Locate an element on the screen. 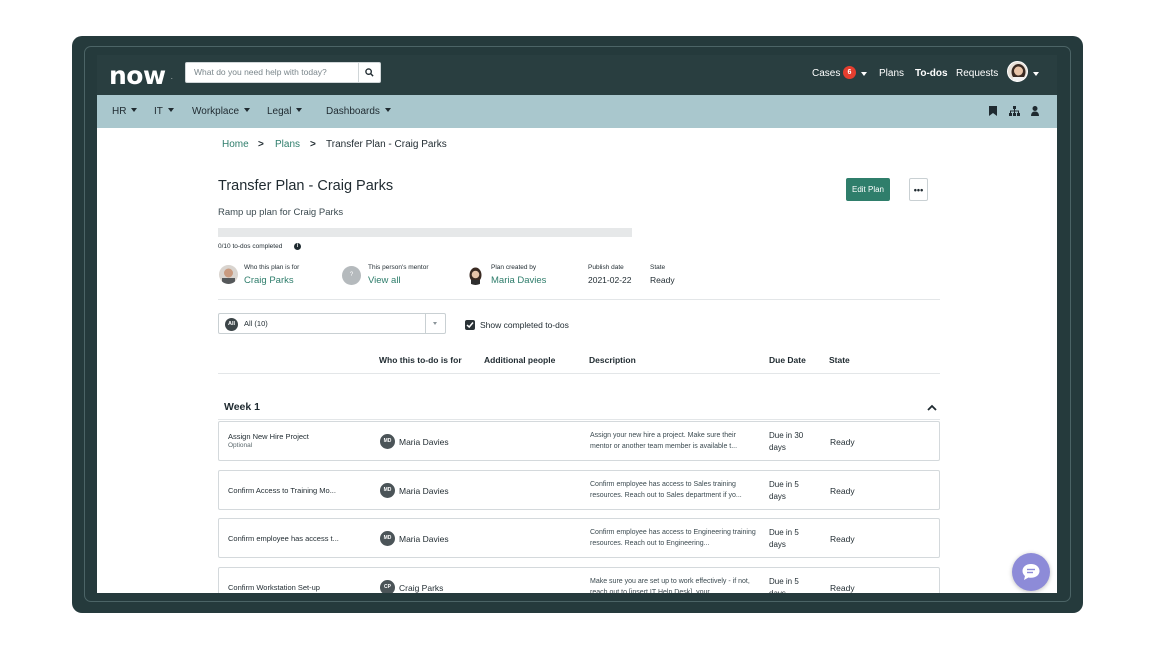 The width and height of the screenshot is (1161, 650). mentor-view-all-link: View all is located at coordinates (384, 280).